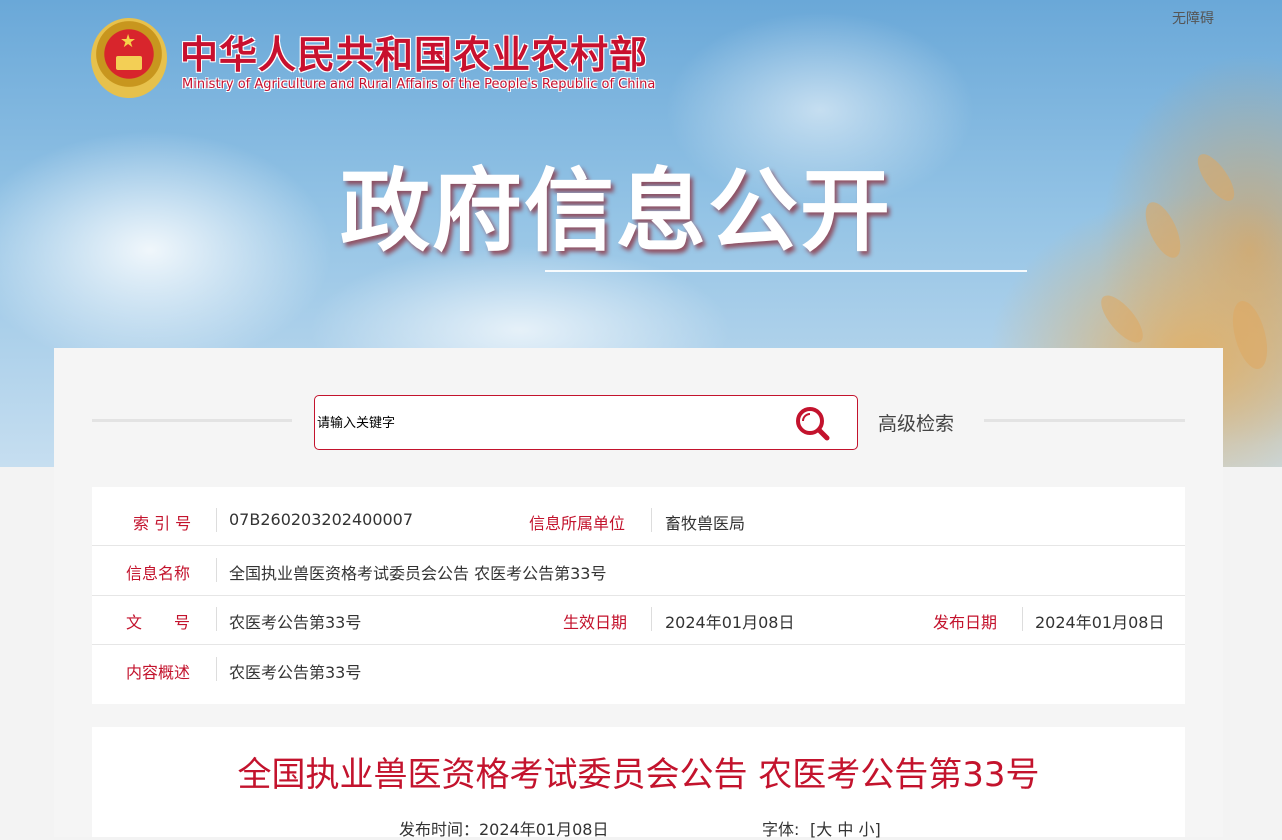  Describe the element at coordinates (595, 622) in the screenshot. I see `effective-date-label: 生效日期` at that location.